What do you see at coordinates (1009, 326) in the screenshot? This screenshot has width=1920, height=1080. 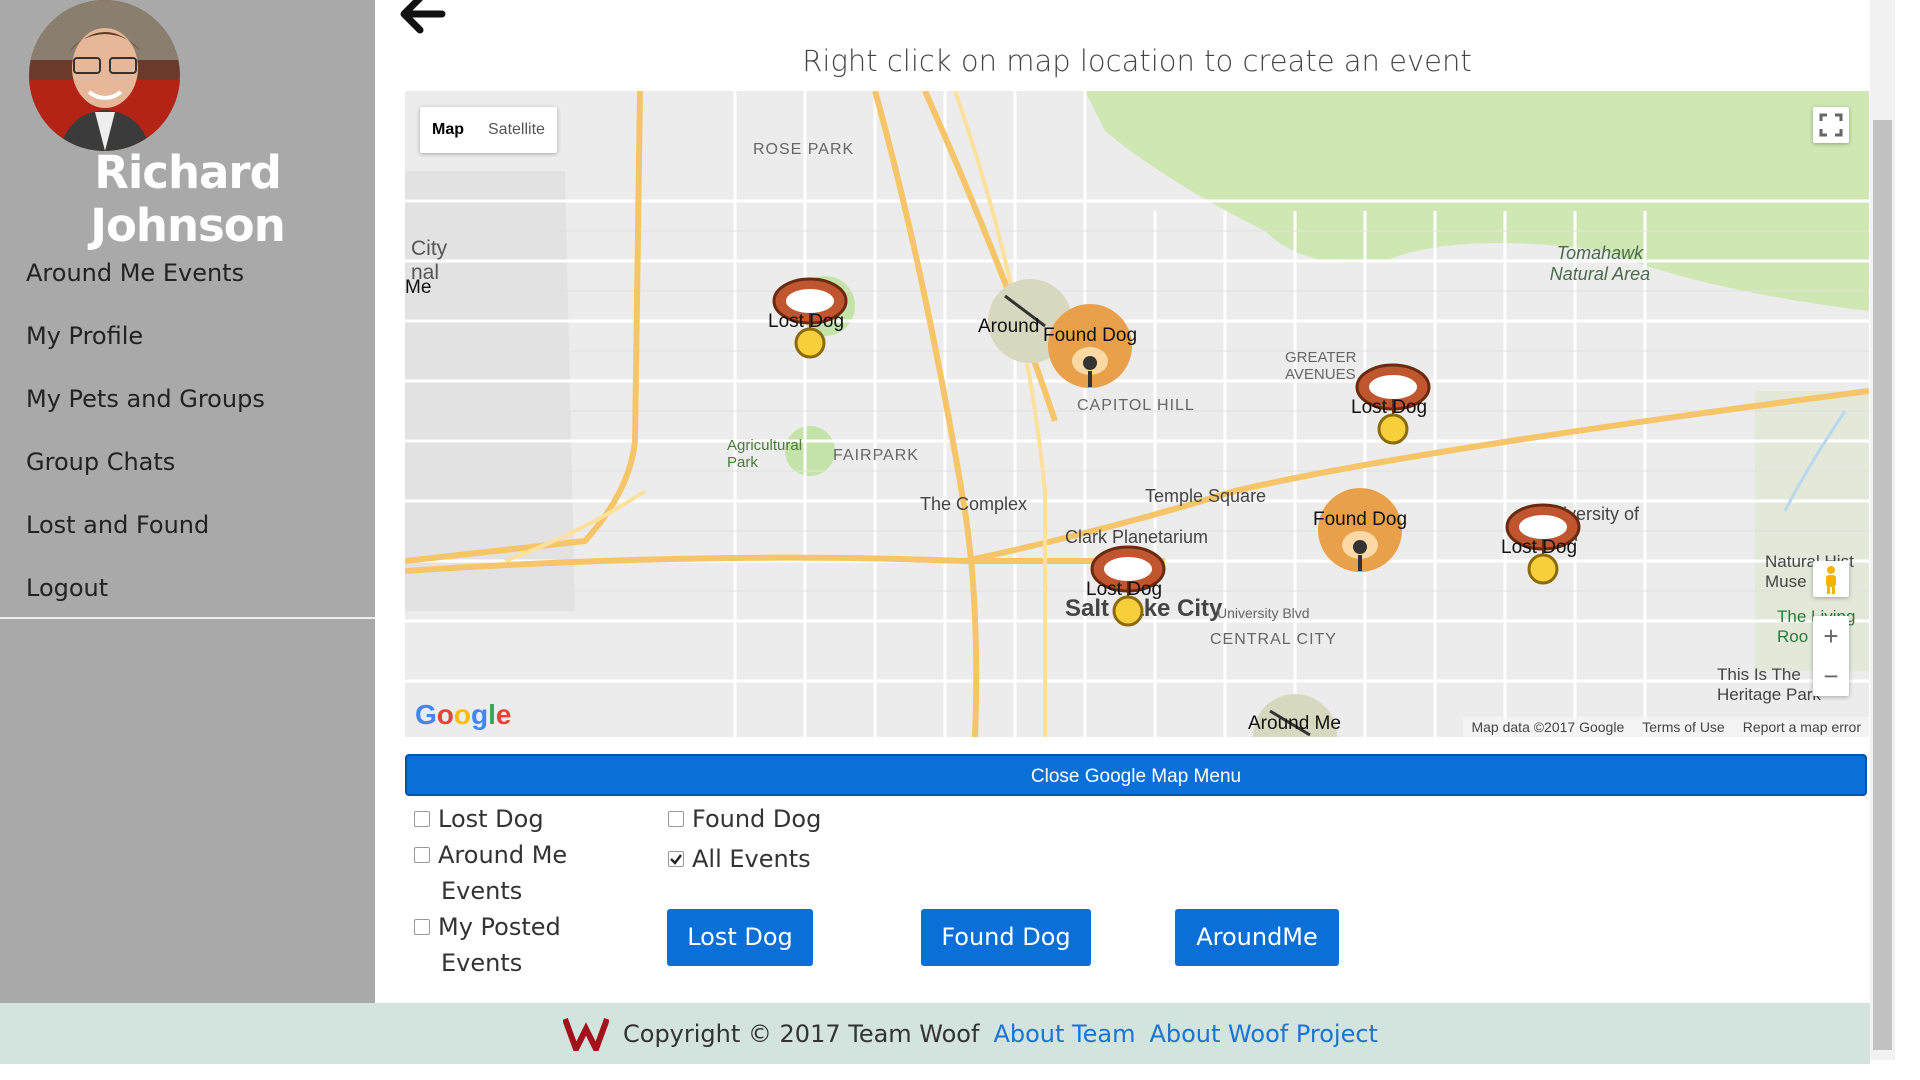 I see `marker-label: Around` at bounding box center [1009, 326].